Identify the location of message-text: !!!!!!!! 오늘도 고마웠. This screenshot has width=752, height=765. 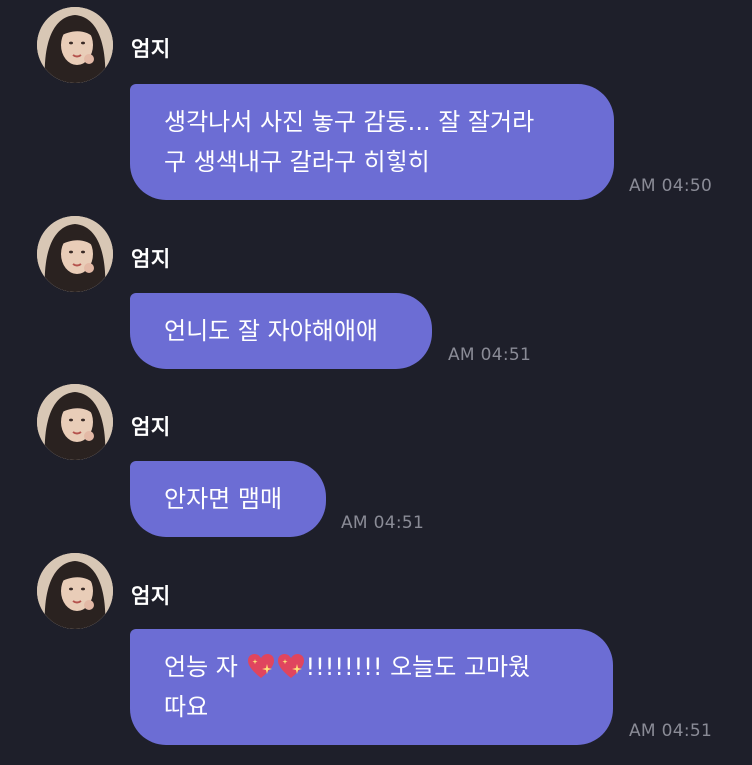
(418, 667).